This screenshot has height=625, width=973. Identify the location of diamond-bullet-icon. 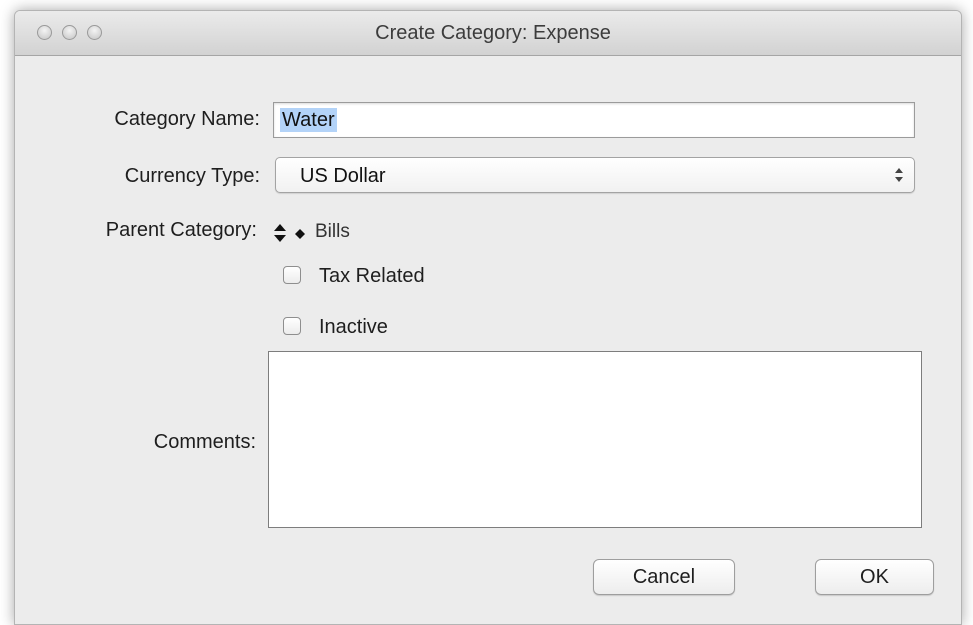
(300, 235).